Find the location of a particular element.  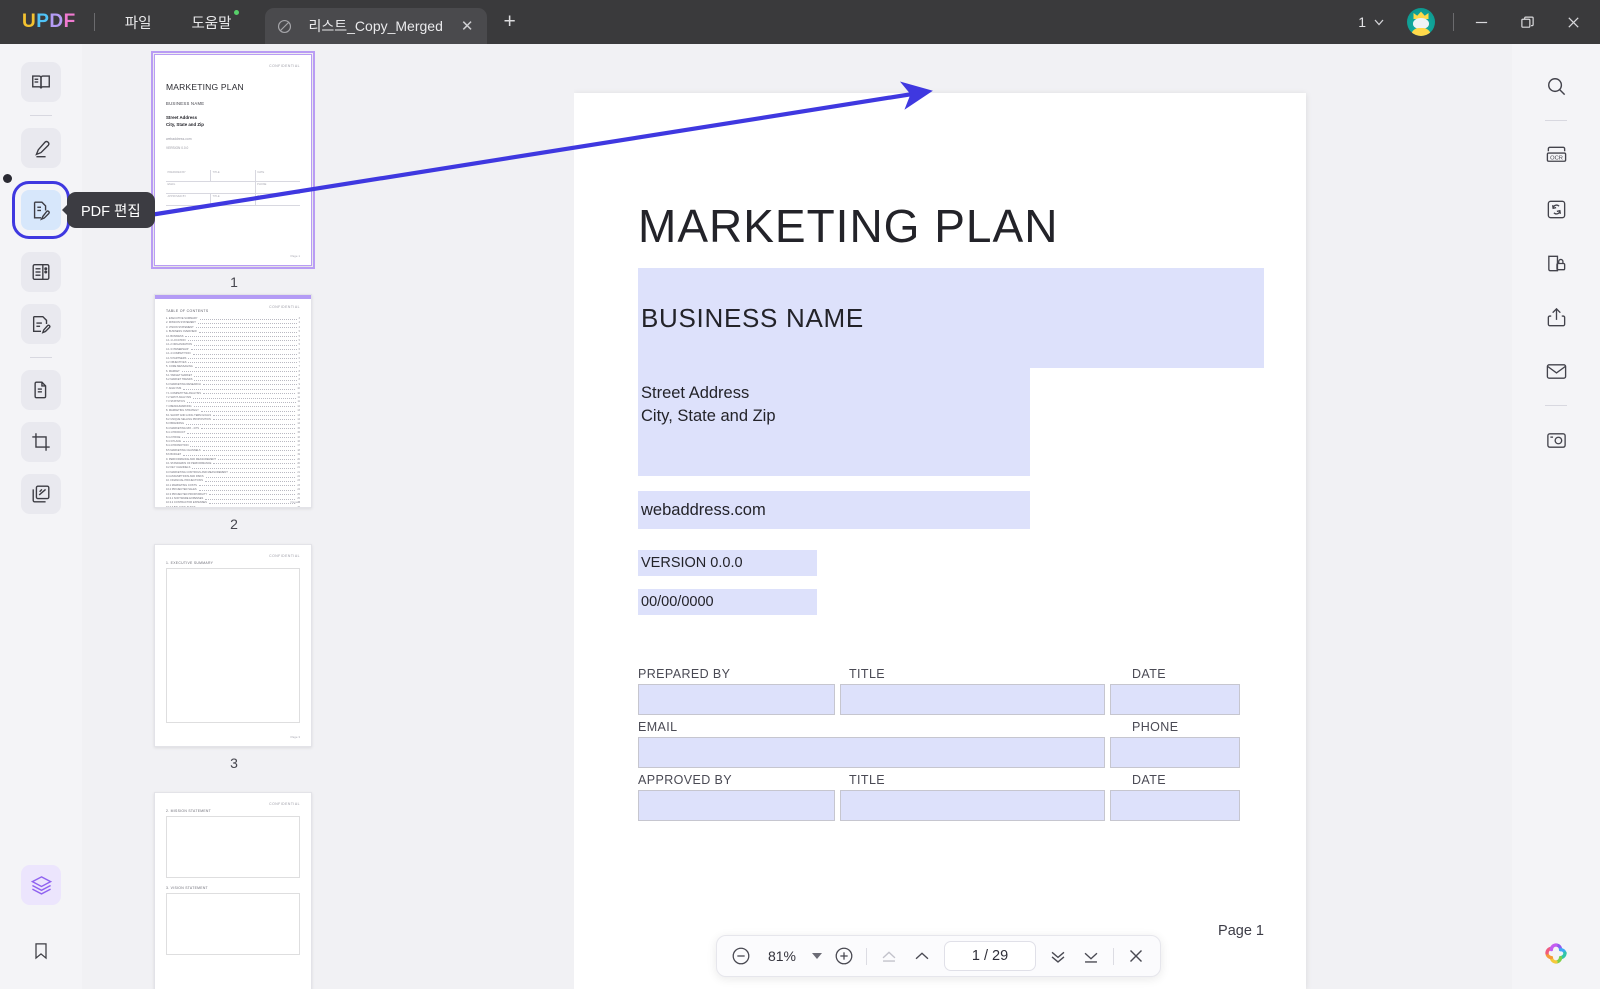

save-as-icon is located at coordinates (1556, 440).